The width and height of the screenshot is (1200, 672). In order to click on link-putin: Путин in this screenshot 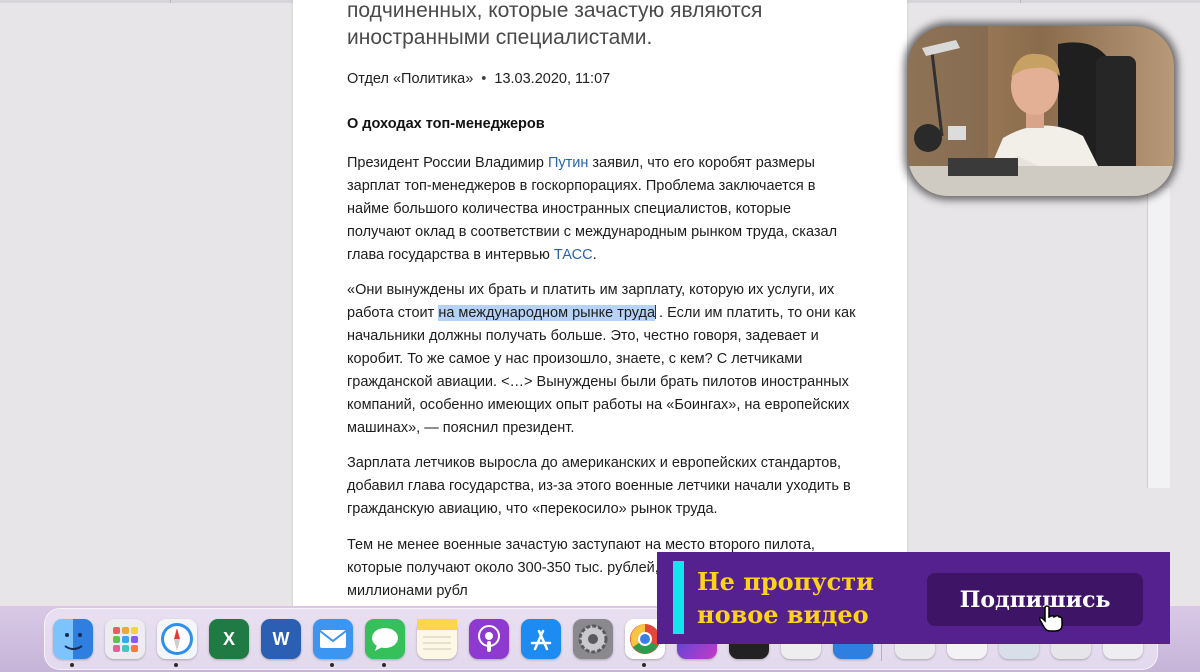, I will do `click(568, 163)`.